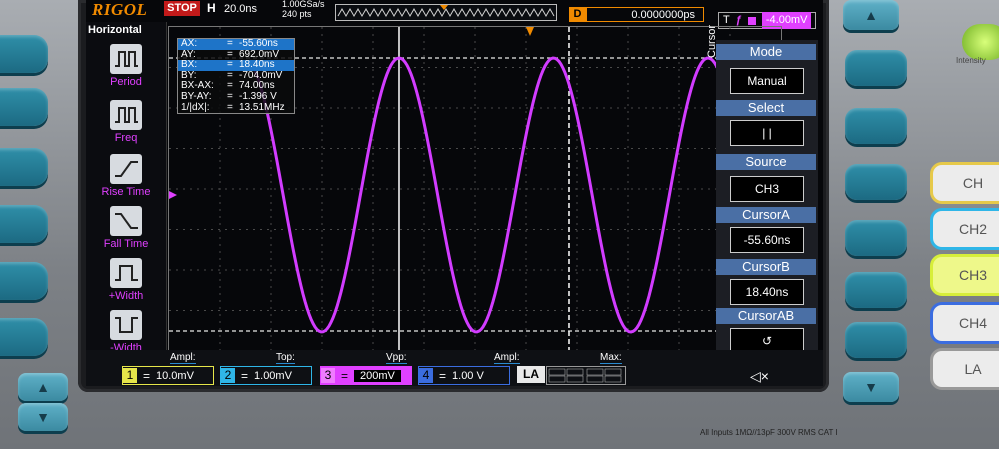  I want to click on ch4-eq: =, so click(443, 375).